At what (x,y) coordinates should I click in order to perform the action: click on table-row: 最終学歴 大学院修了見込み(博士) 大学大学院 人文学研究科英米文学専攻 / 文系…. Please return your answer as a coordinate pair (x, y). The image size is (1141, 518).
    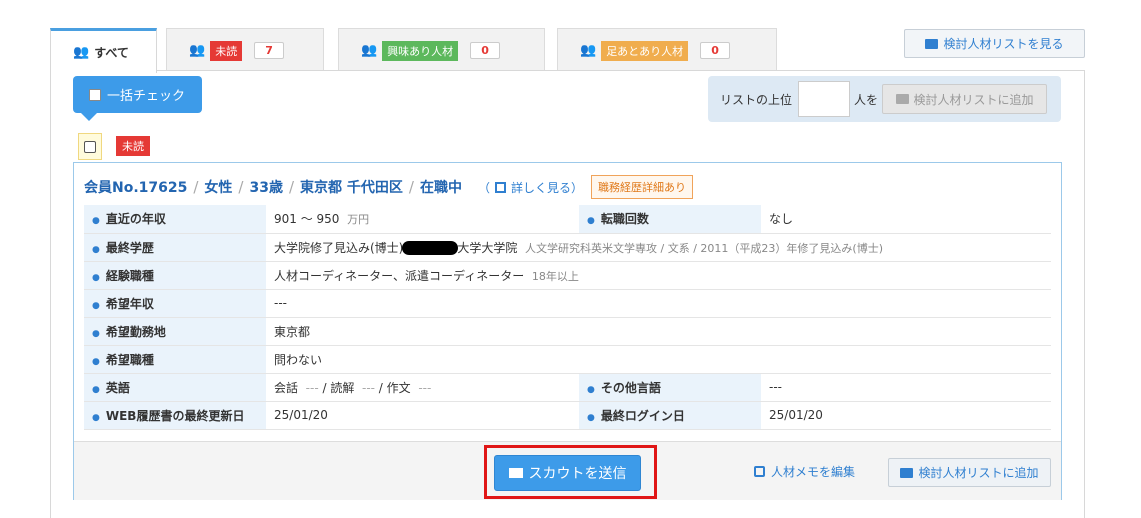
    Looking at the image, I should click on (567, 247).